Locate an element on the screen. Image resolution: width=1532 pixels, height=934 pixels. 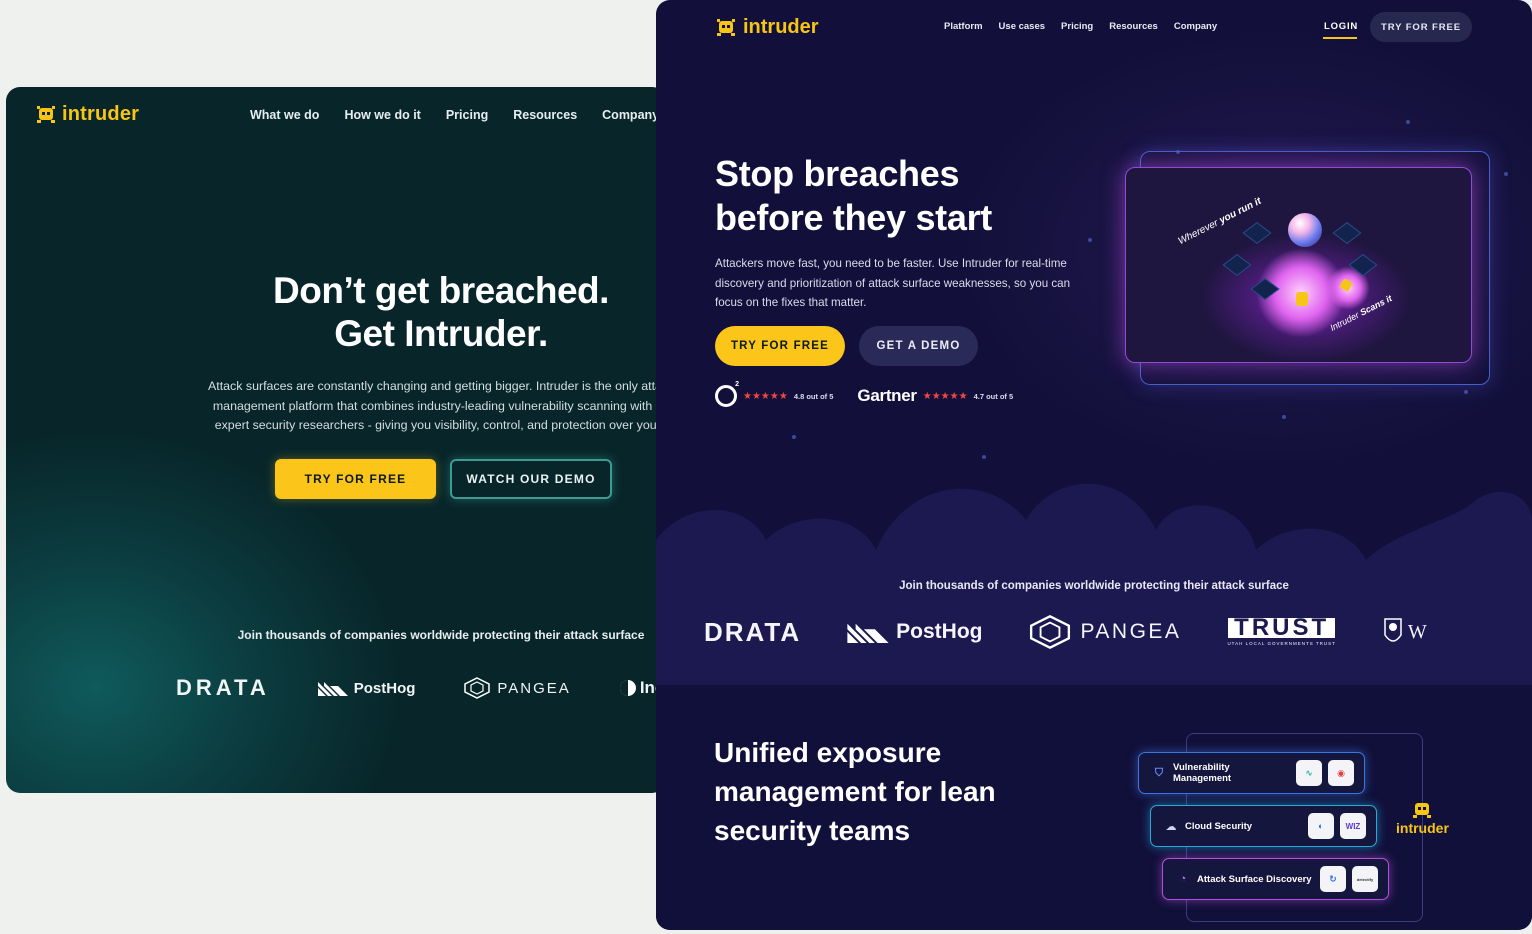
integration-logo-icon: ◉ is located at coordinates (1341, 773).